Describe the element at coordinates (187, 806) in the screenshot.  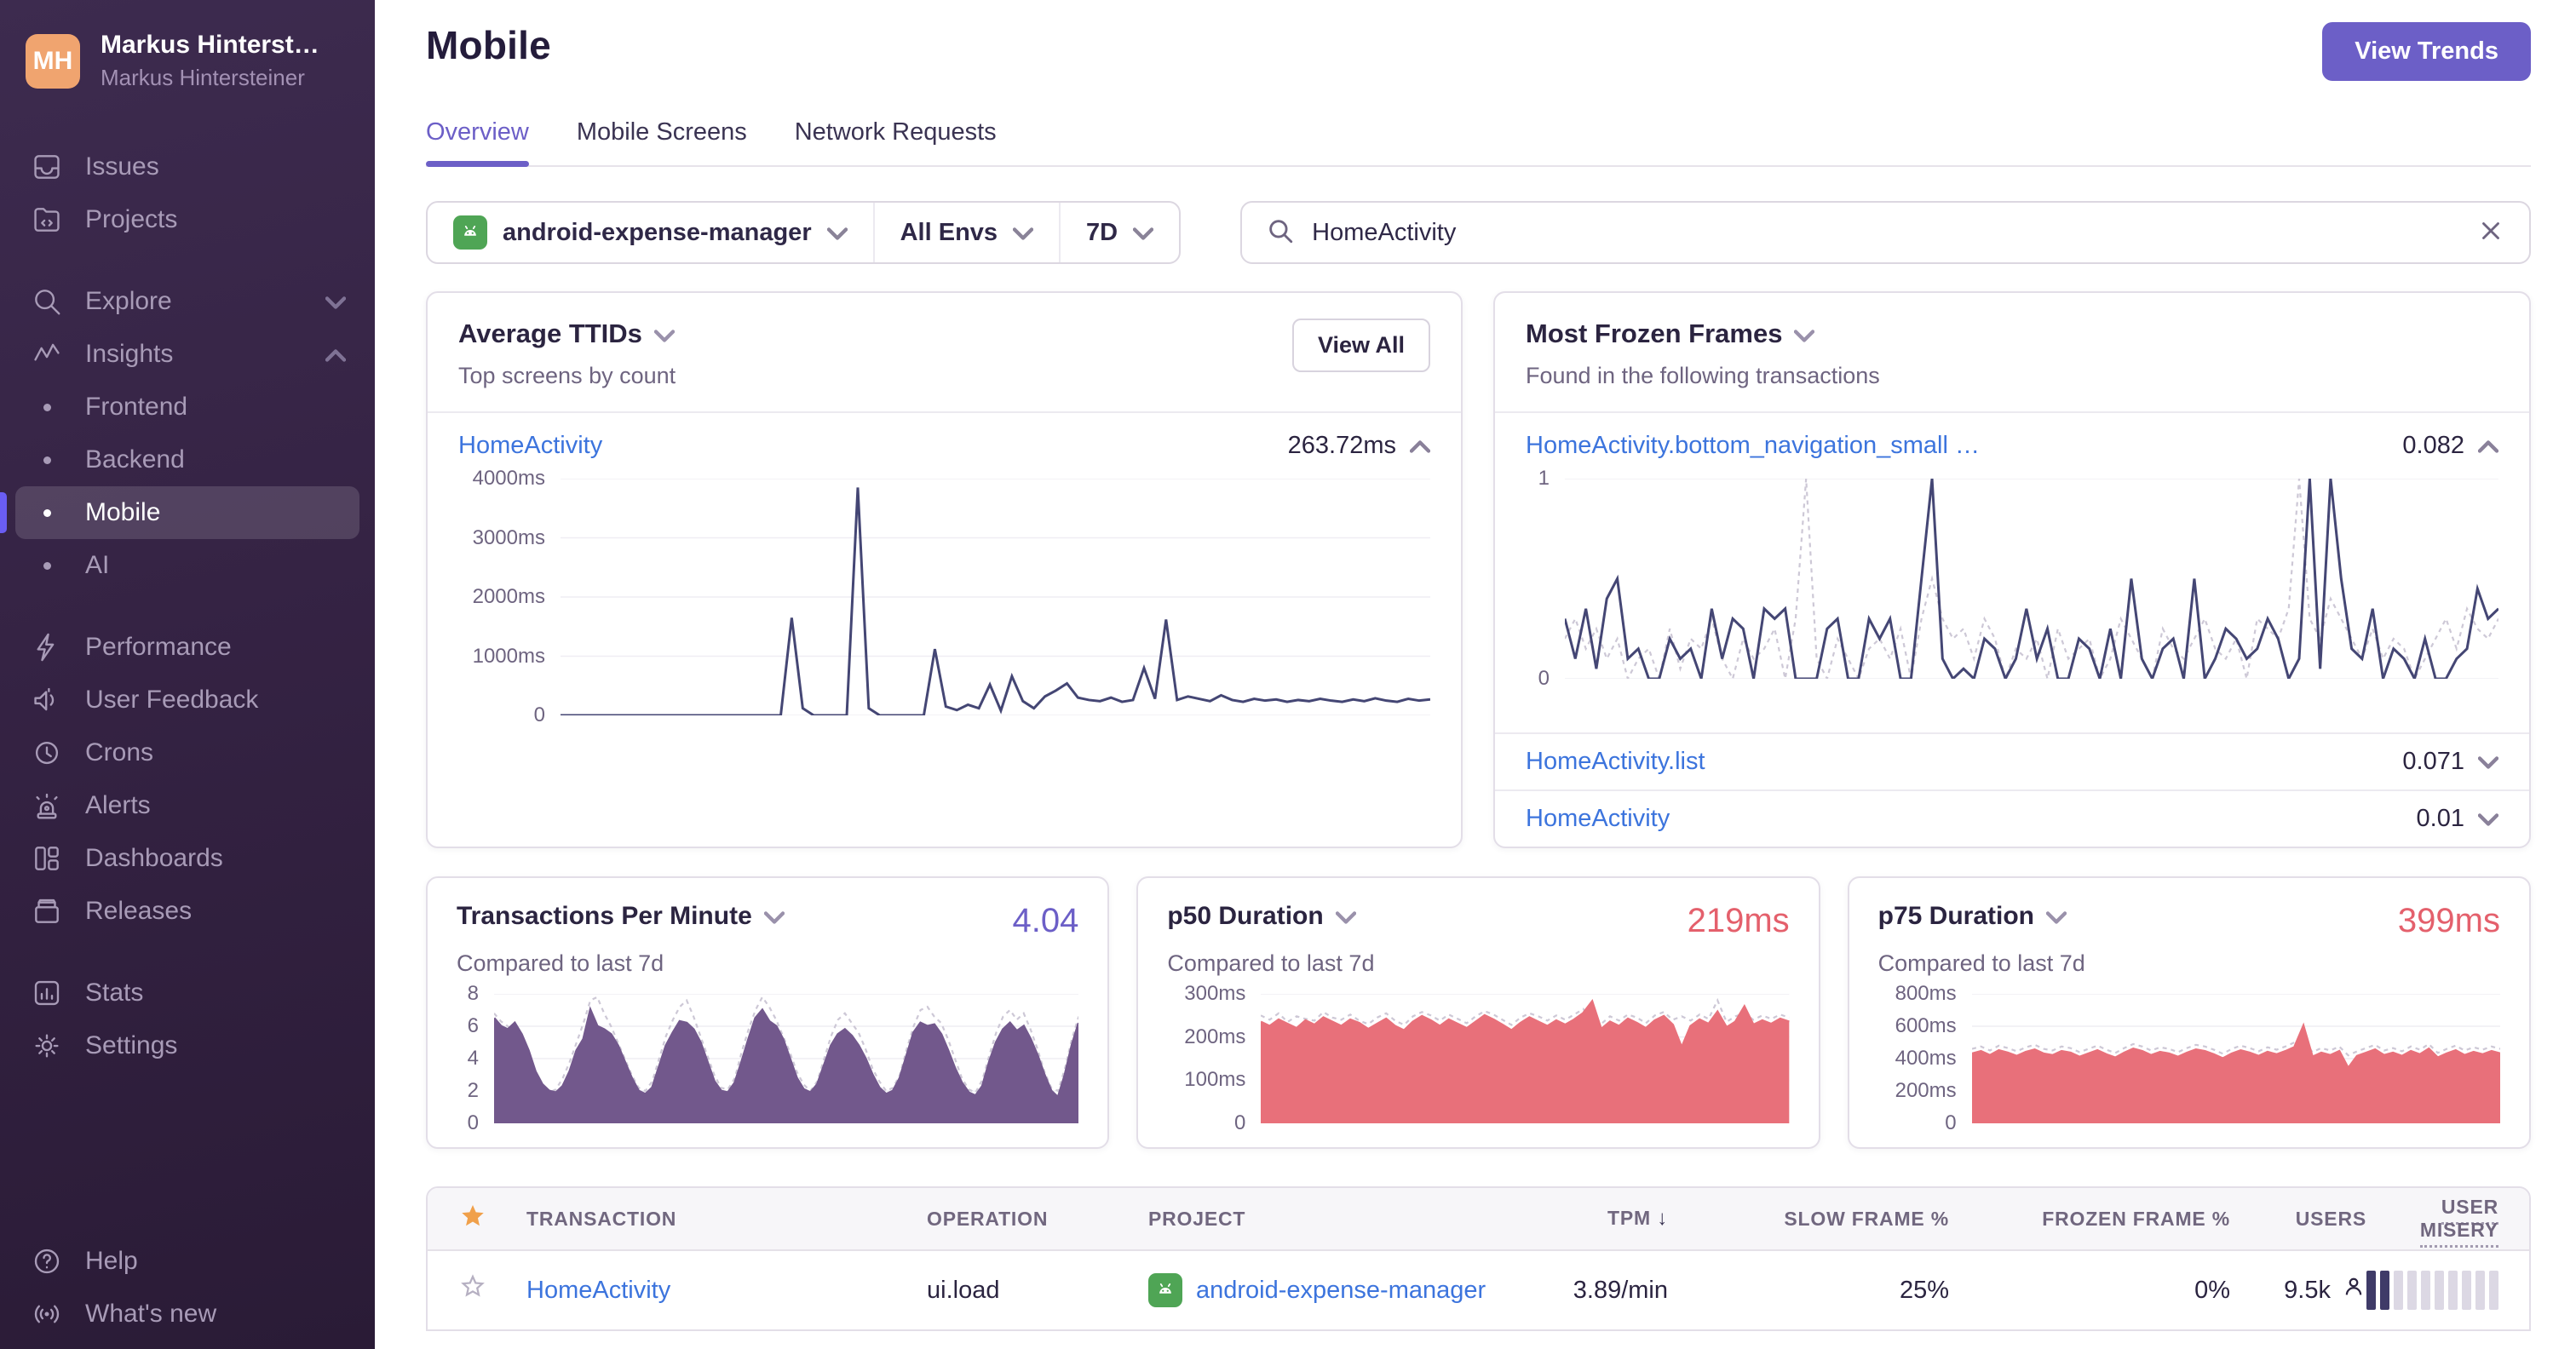
I see `sidebar-item-alerts: Alerts` at that location.